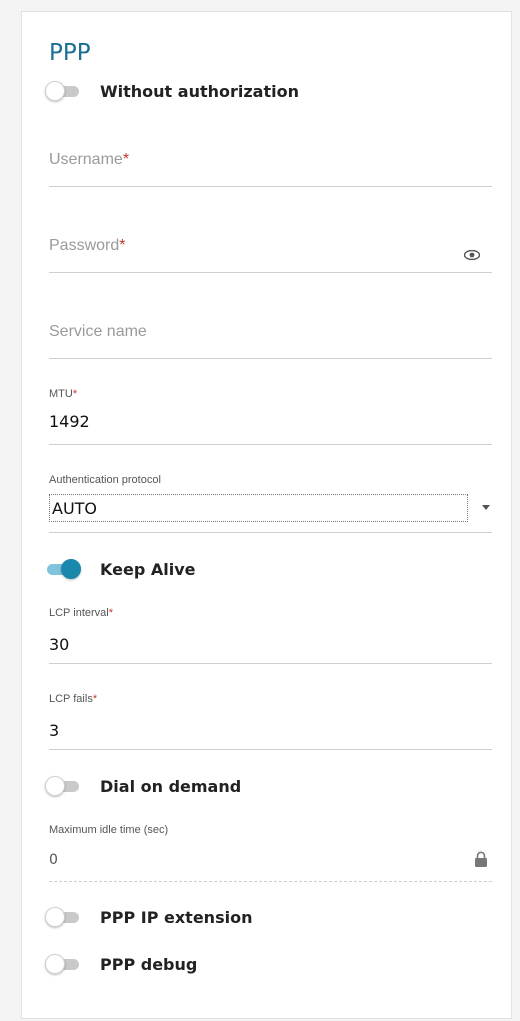 Image resolution: width=520 pixels, height=1021 pixels. Describe the element at coordinates (89, 159) in the screenshot. I see `username-placeholder: Username*` at that location.